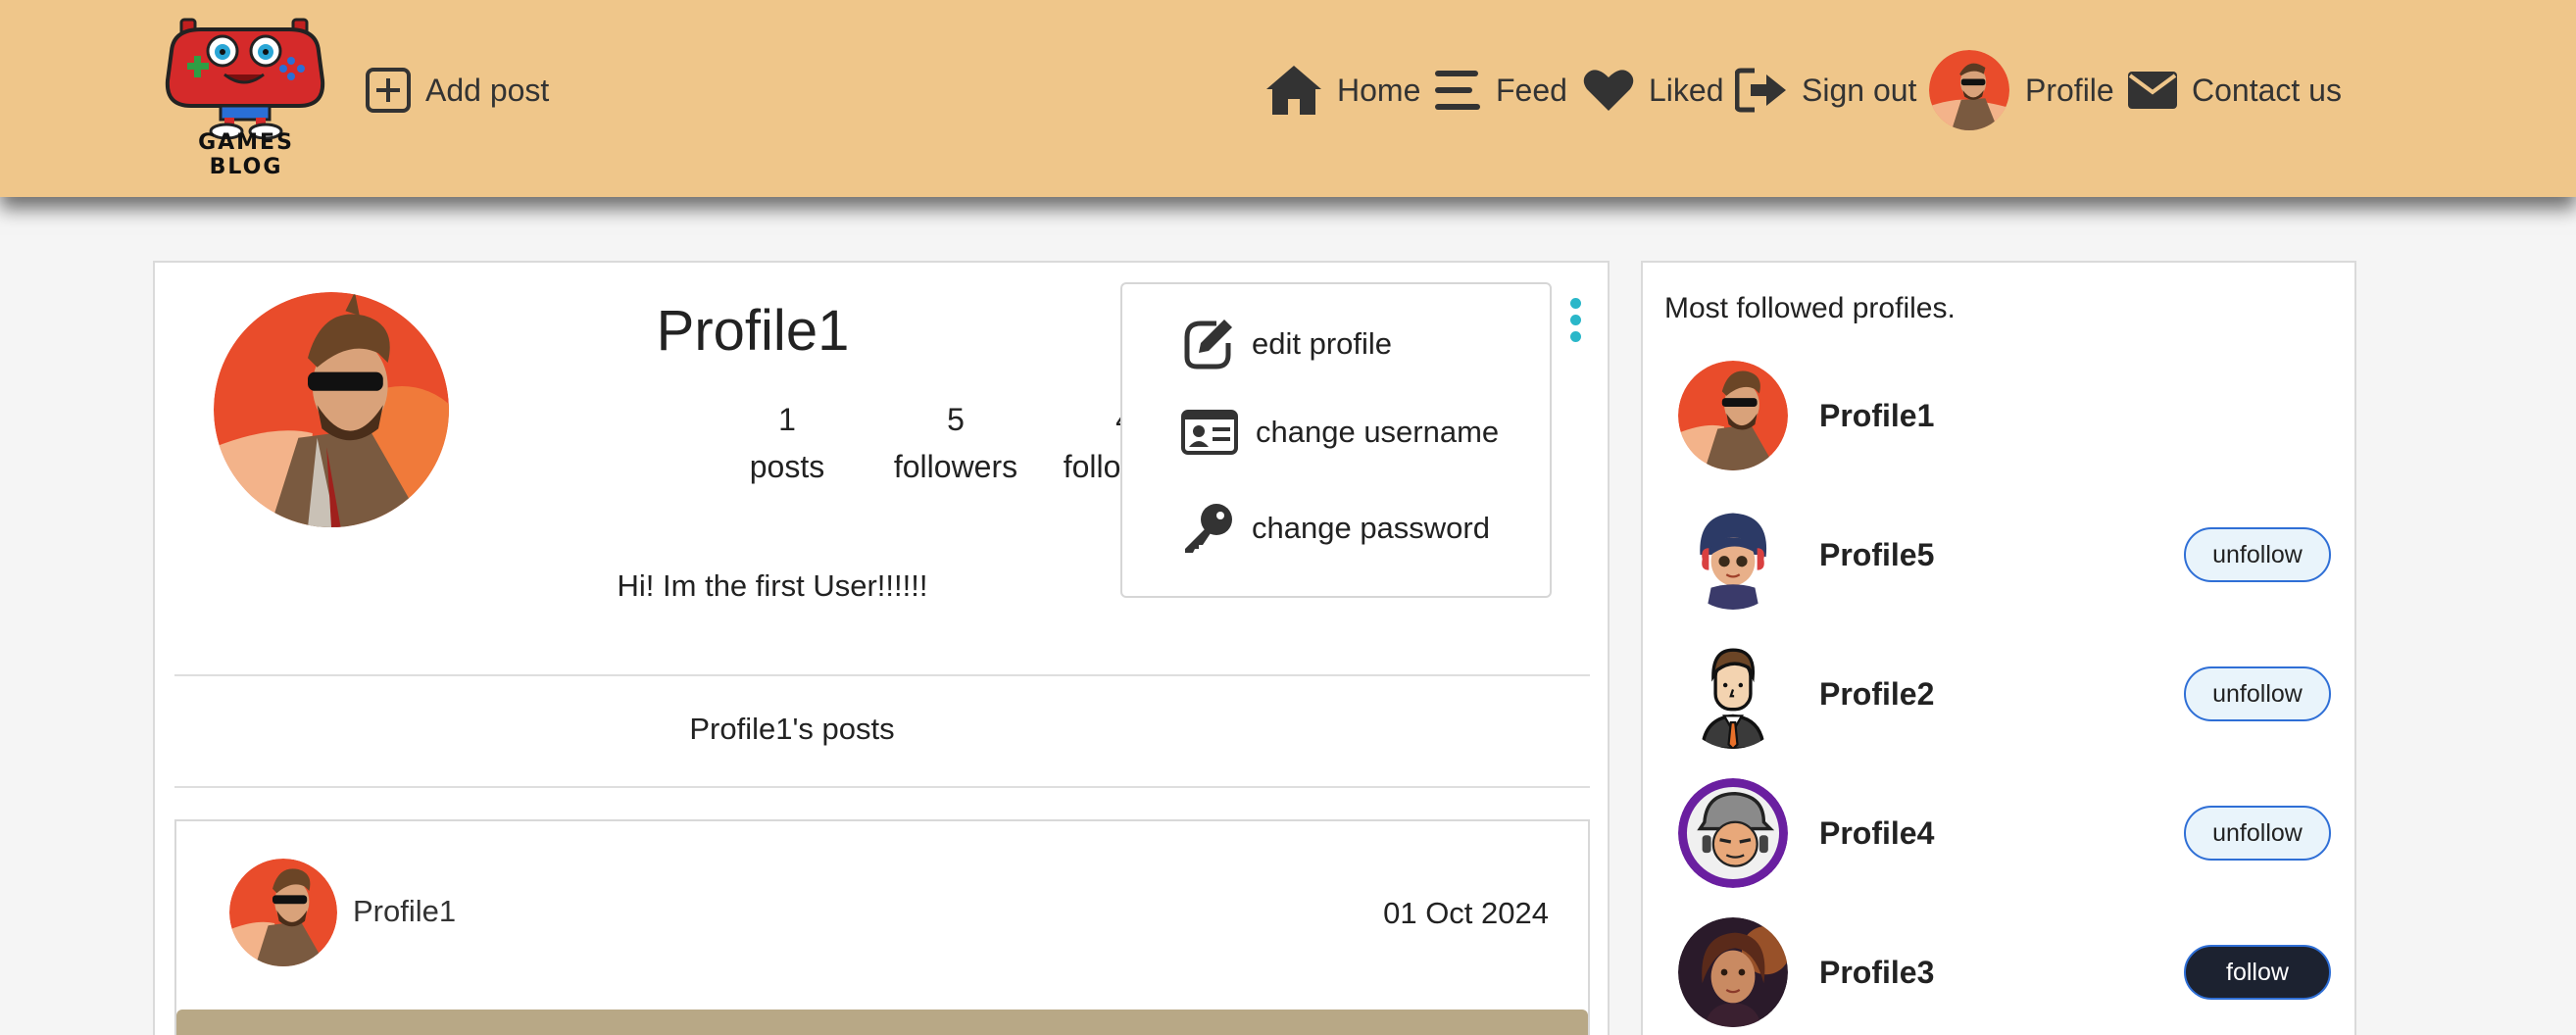 This screenshot has width=2576, height=1035. What do you see at coordinates (882, 1022) in the screenshot?
I see `post-image` at bounding box center [882, 1022].